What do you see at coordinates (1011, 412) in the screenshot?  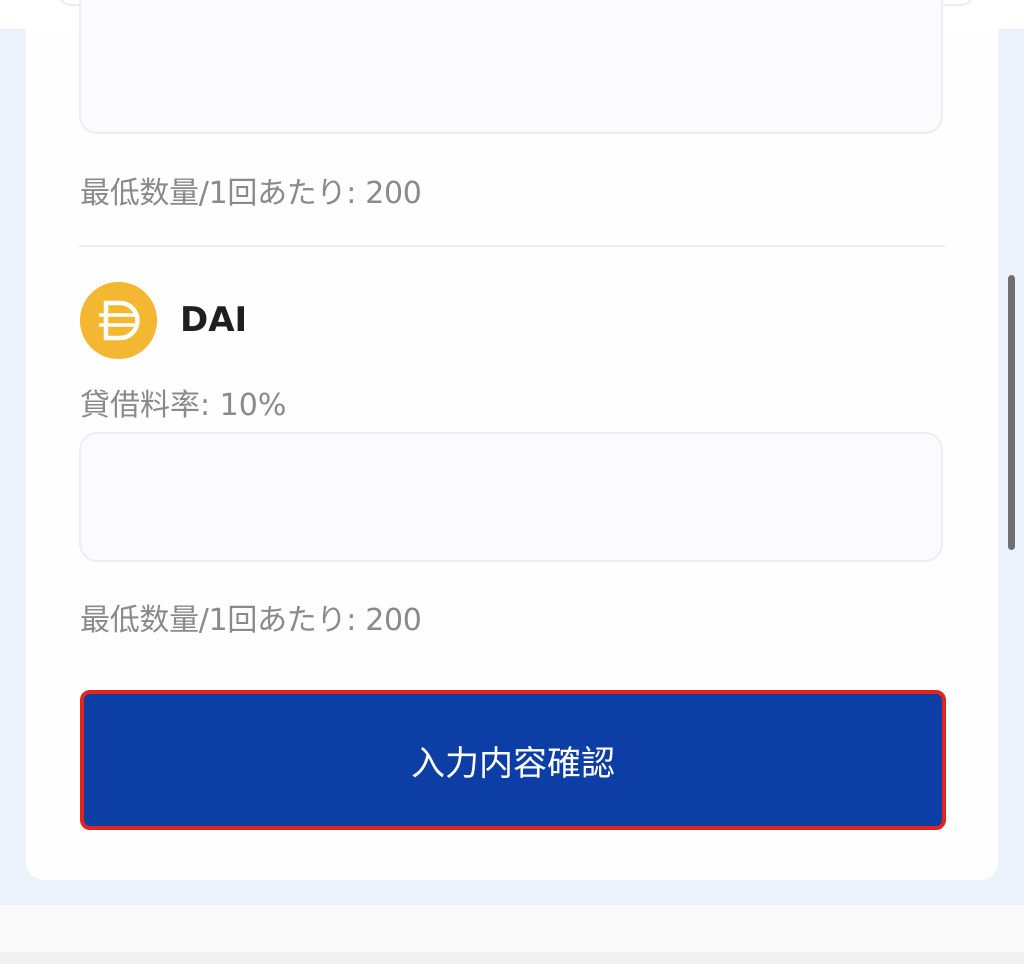 I see `scrollbar-thumb` at bounding box center [1011, 412].